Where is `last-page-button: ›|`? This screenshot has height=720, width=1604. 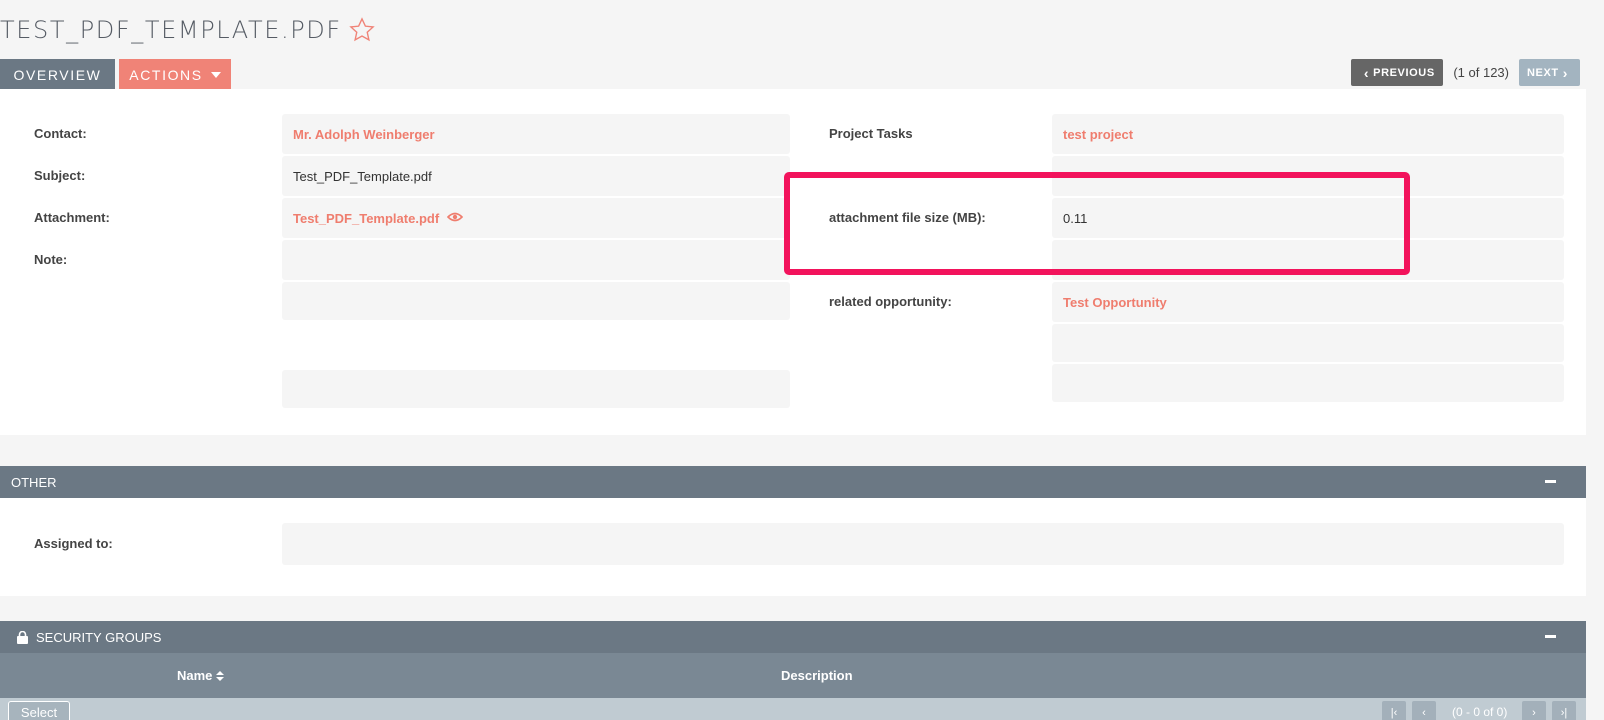
last-page-button: ›| is located at coordinates (1564, 710).